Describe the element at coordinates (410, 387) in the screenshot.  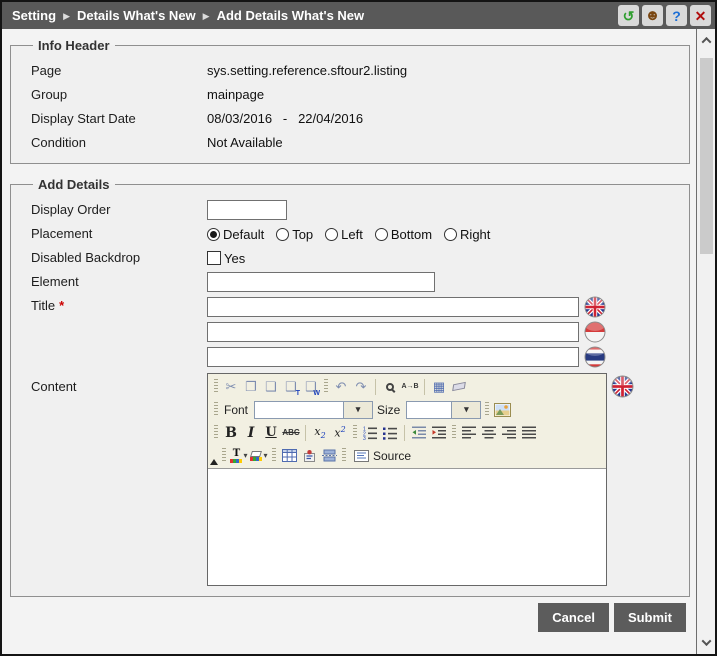
I see `replace-icon: A→B` at that location.